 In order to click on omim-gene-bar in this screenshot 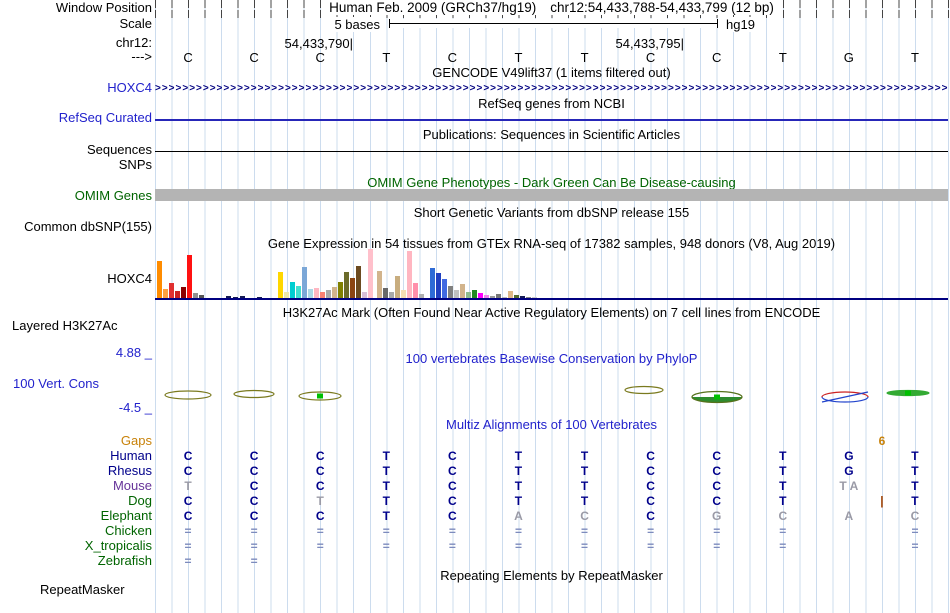, I will do `click(551, 195)`.